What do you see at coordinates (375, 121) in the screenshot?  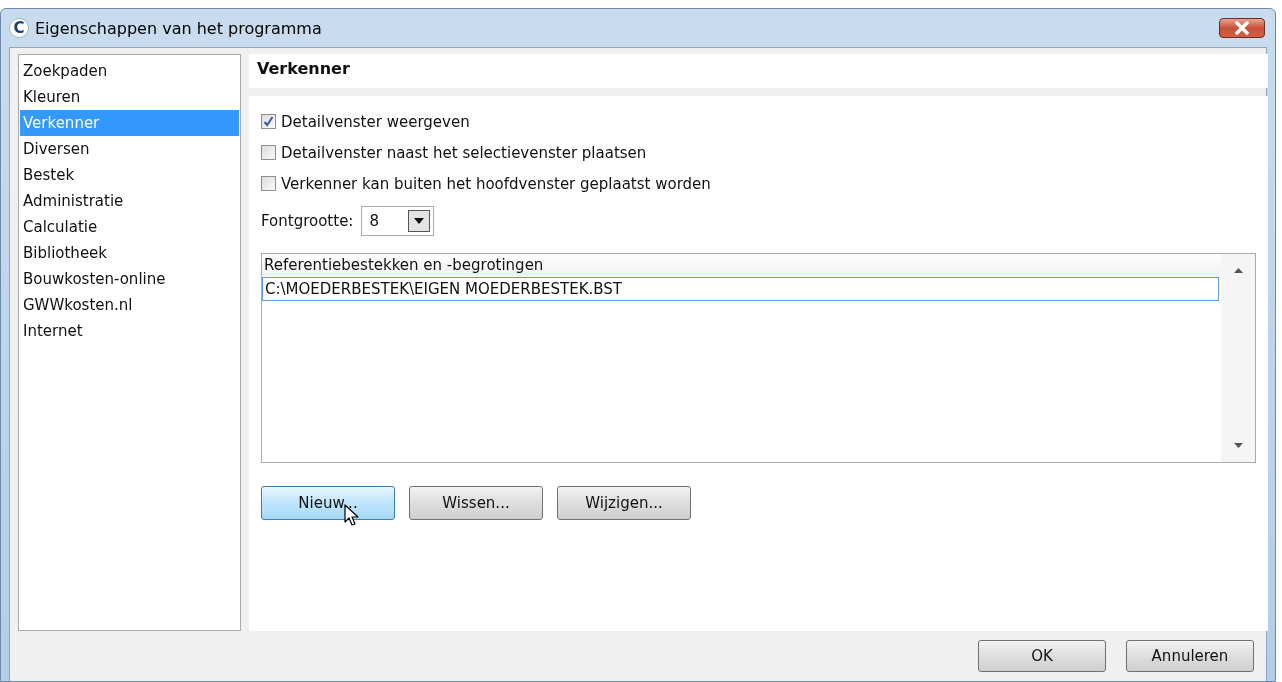 I see `checkbox-label: Detailvenster weergeven` at bounding box center [375, 121].